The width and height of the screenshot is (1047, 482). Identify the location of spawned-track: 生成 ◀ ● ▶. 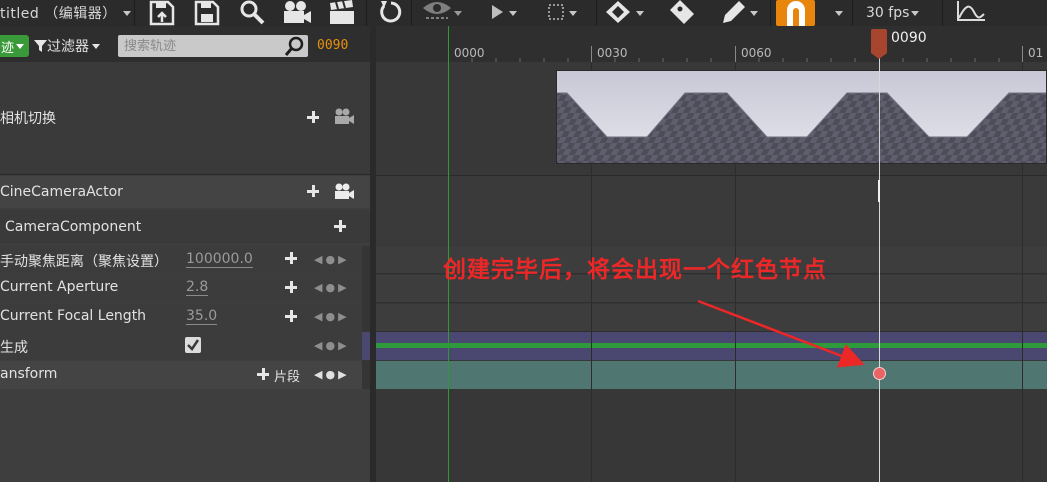
(185, 346).